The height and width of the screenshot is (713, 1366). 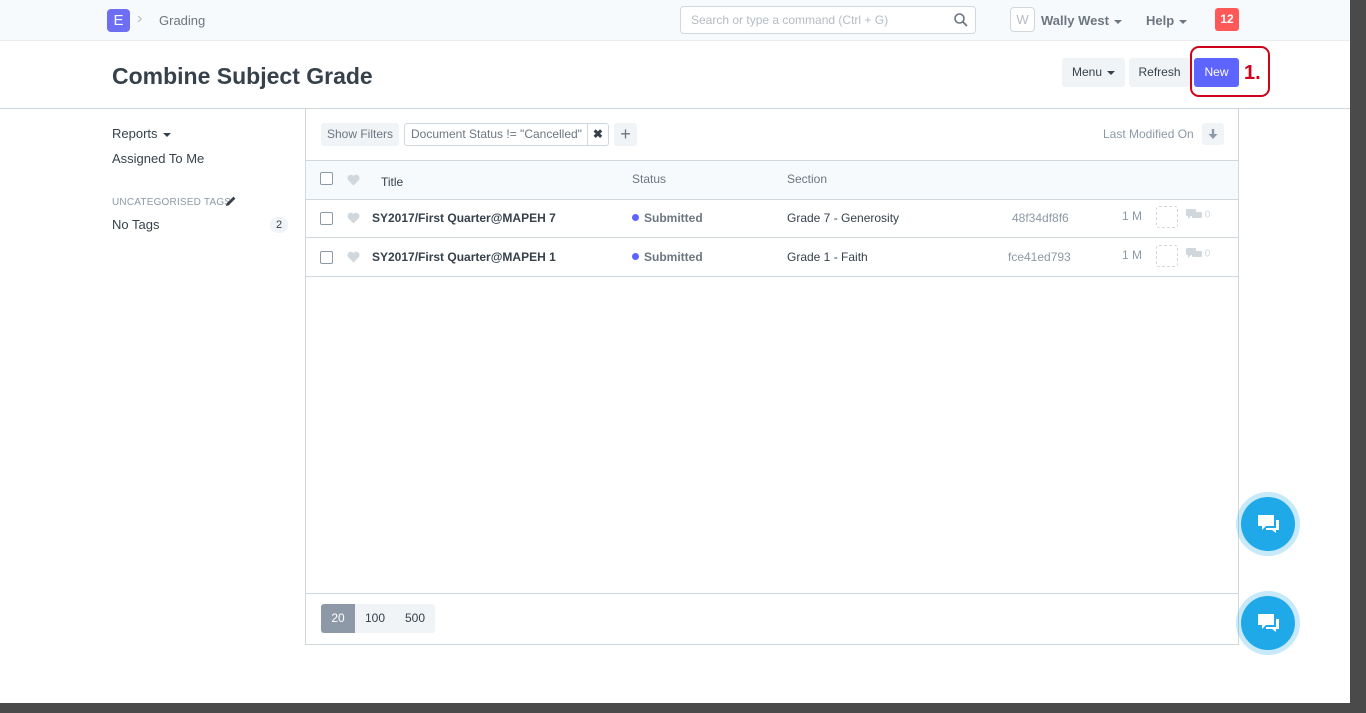 I want to click on avatar: W, so click(x=1022, y=19).